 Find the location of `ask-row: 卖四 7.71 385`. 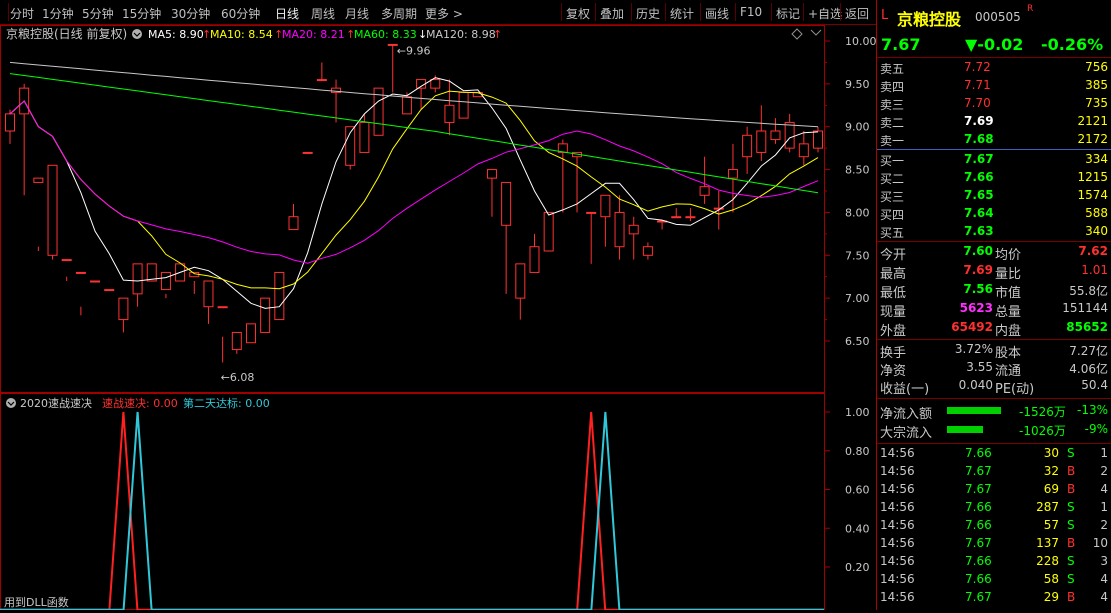

ask-row: 卖四 7.71 385 is located at coordinates (994, 86).